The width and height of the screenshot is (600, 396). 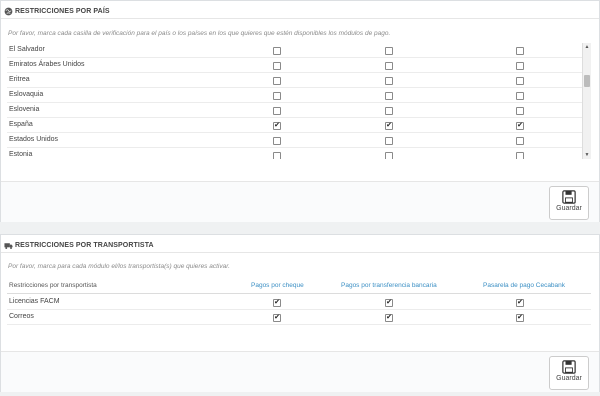 I want to click on carriers-panel-header: Restricciones por transportista, so click(x=300, y=244).